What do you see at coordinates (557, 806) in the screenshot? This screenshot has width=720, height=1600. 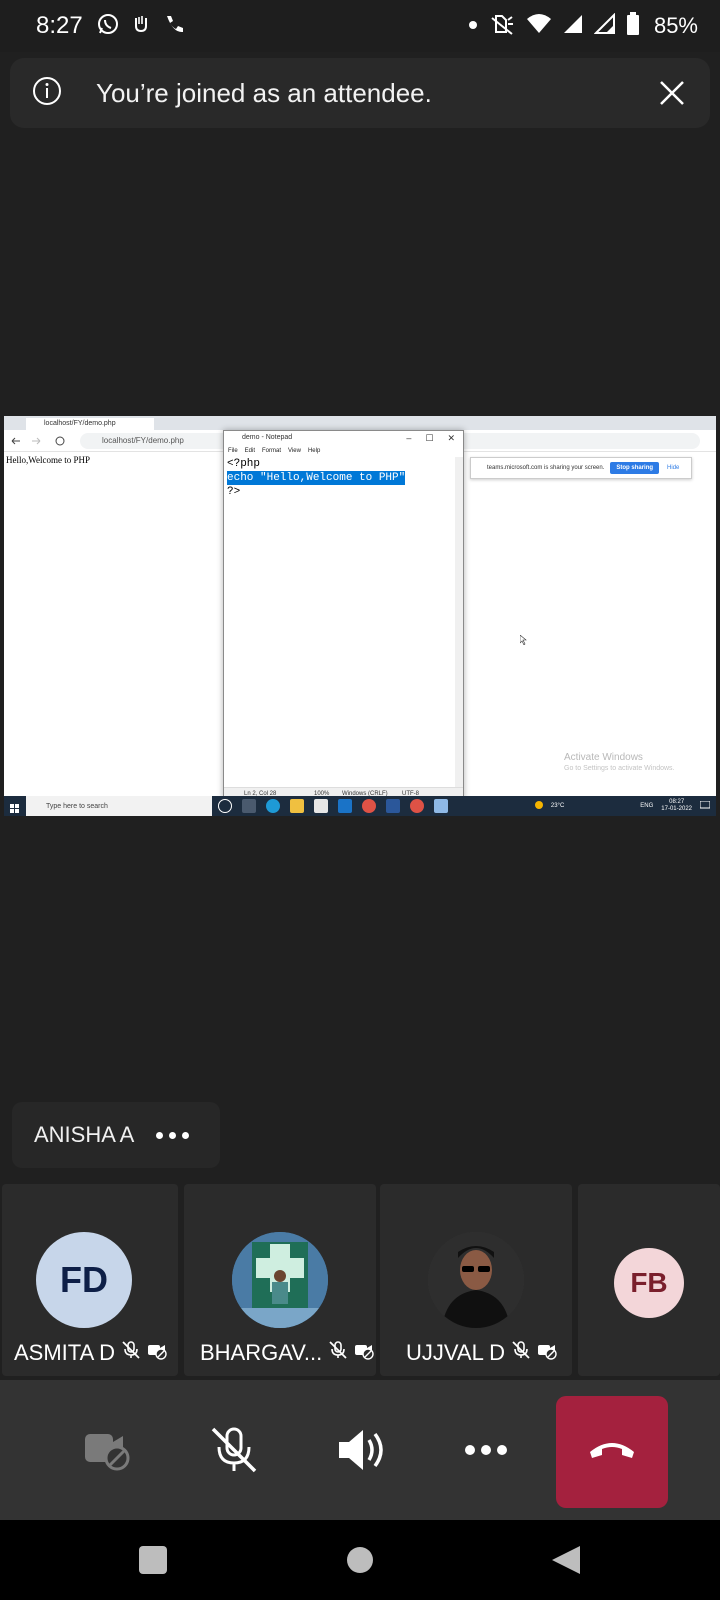 I see `weather-temp: 23°C` at bounding box center [557, 806].